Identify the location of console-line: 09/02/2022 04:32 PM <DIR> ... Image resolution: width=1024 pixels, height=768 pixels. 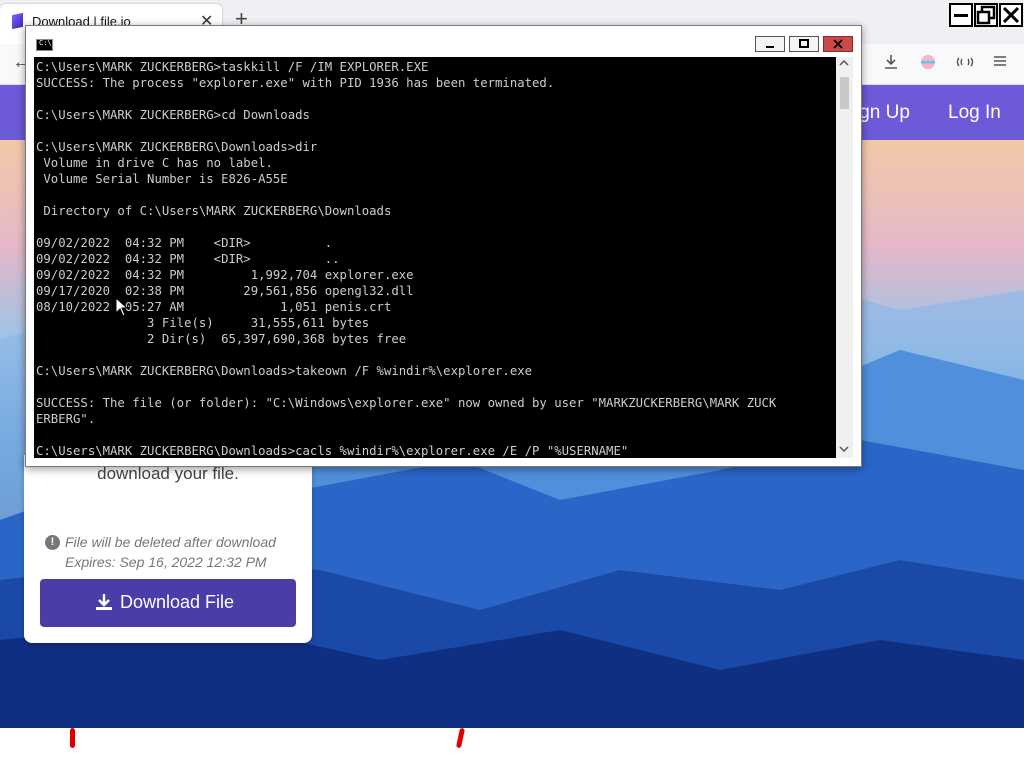
(188, 259).